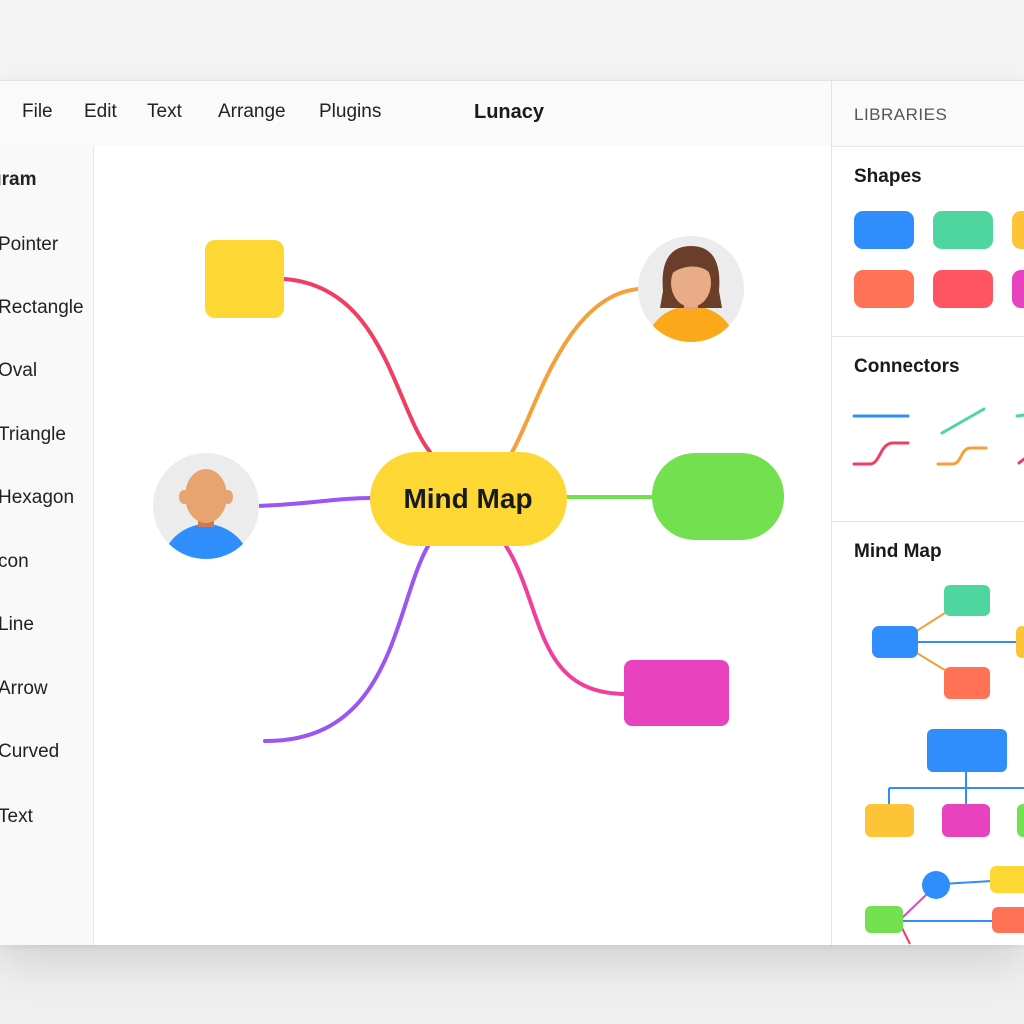 This screenshot has height=1024, width=1024. I want to click on tool-pointer: Pointer, so click(29, 245).